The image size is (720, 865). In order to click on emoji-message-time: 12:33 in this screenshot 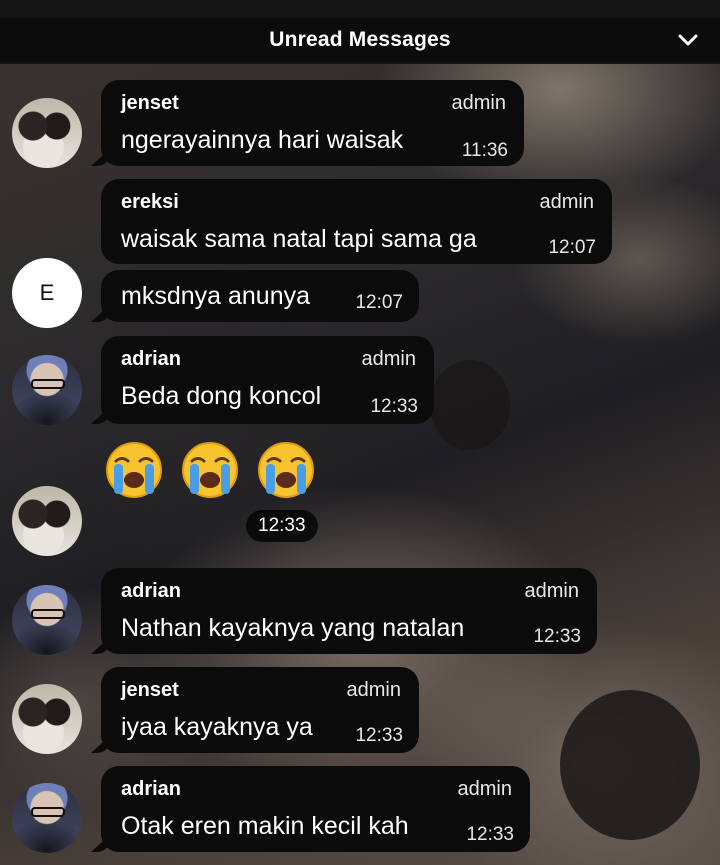, I will do `click(282, 526)`.